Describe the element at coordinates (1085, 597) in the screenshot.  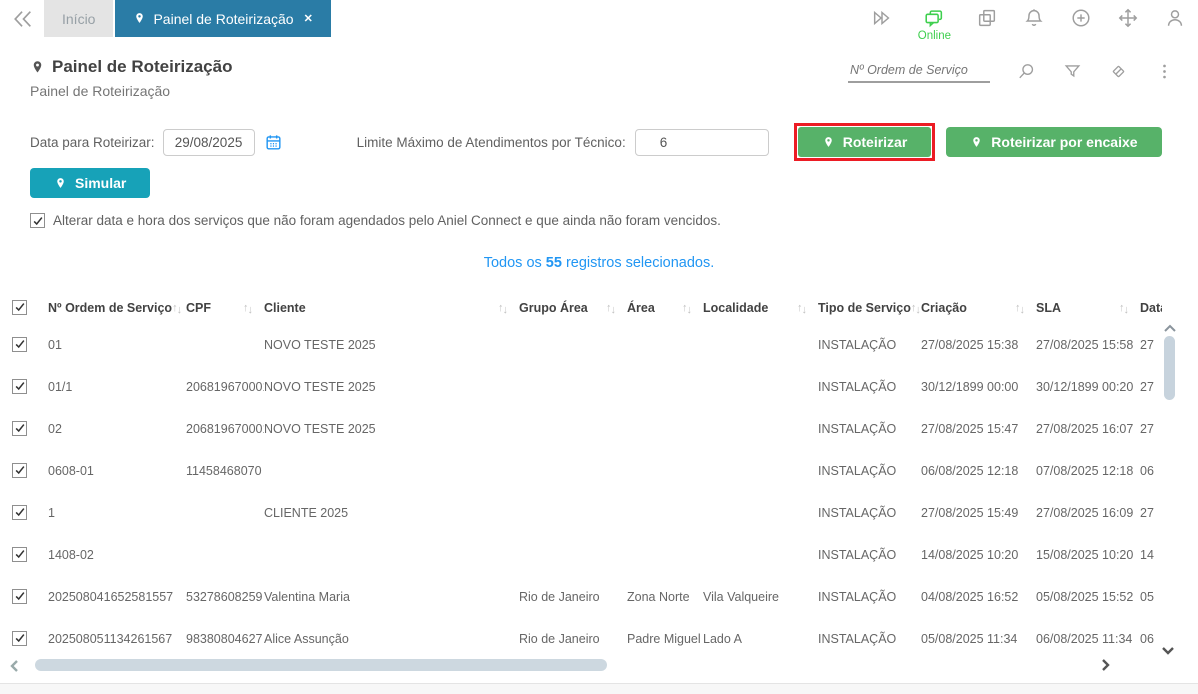
I see `table-cell: 05/08/2025 15:52` at that location.